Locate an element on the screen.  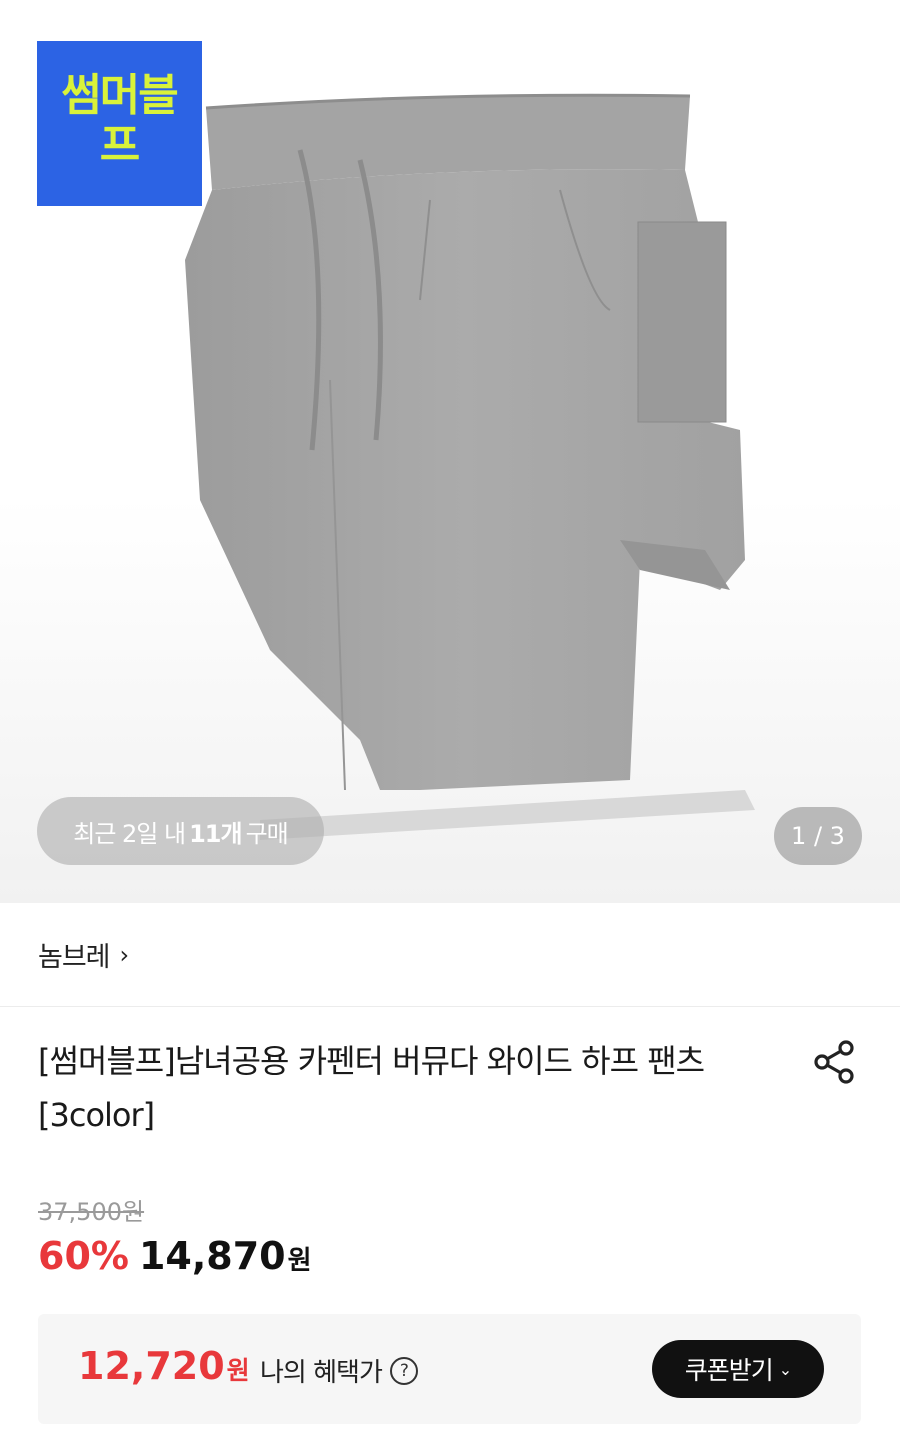
recent-count: 11개 is located at coordinates (215, 833).